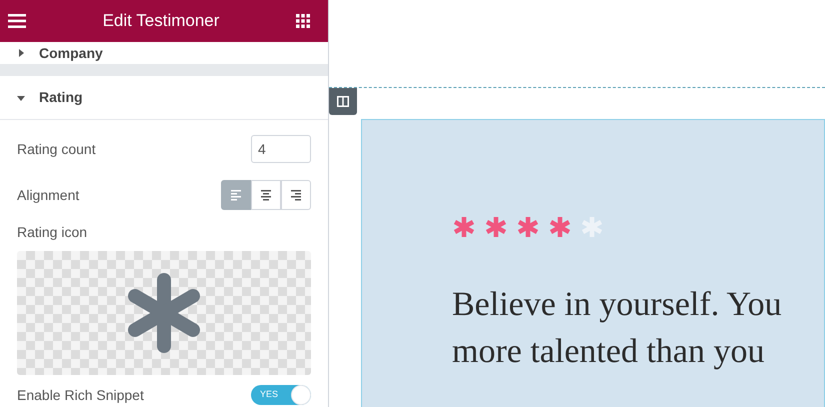 This screenshot has height=407, width=825. Describe the element at coordinates (56, 149) in the screenshot. I see `field-label: Rating count` at that location.